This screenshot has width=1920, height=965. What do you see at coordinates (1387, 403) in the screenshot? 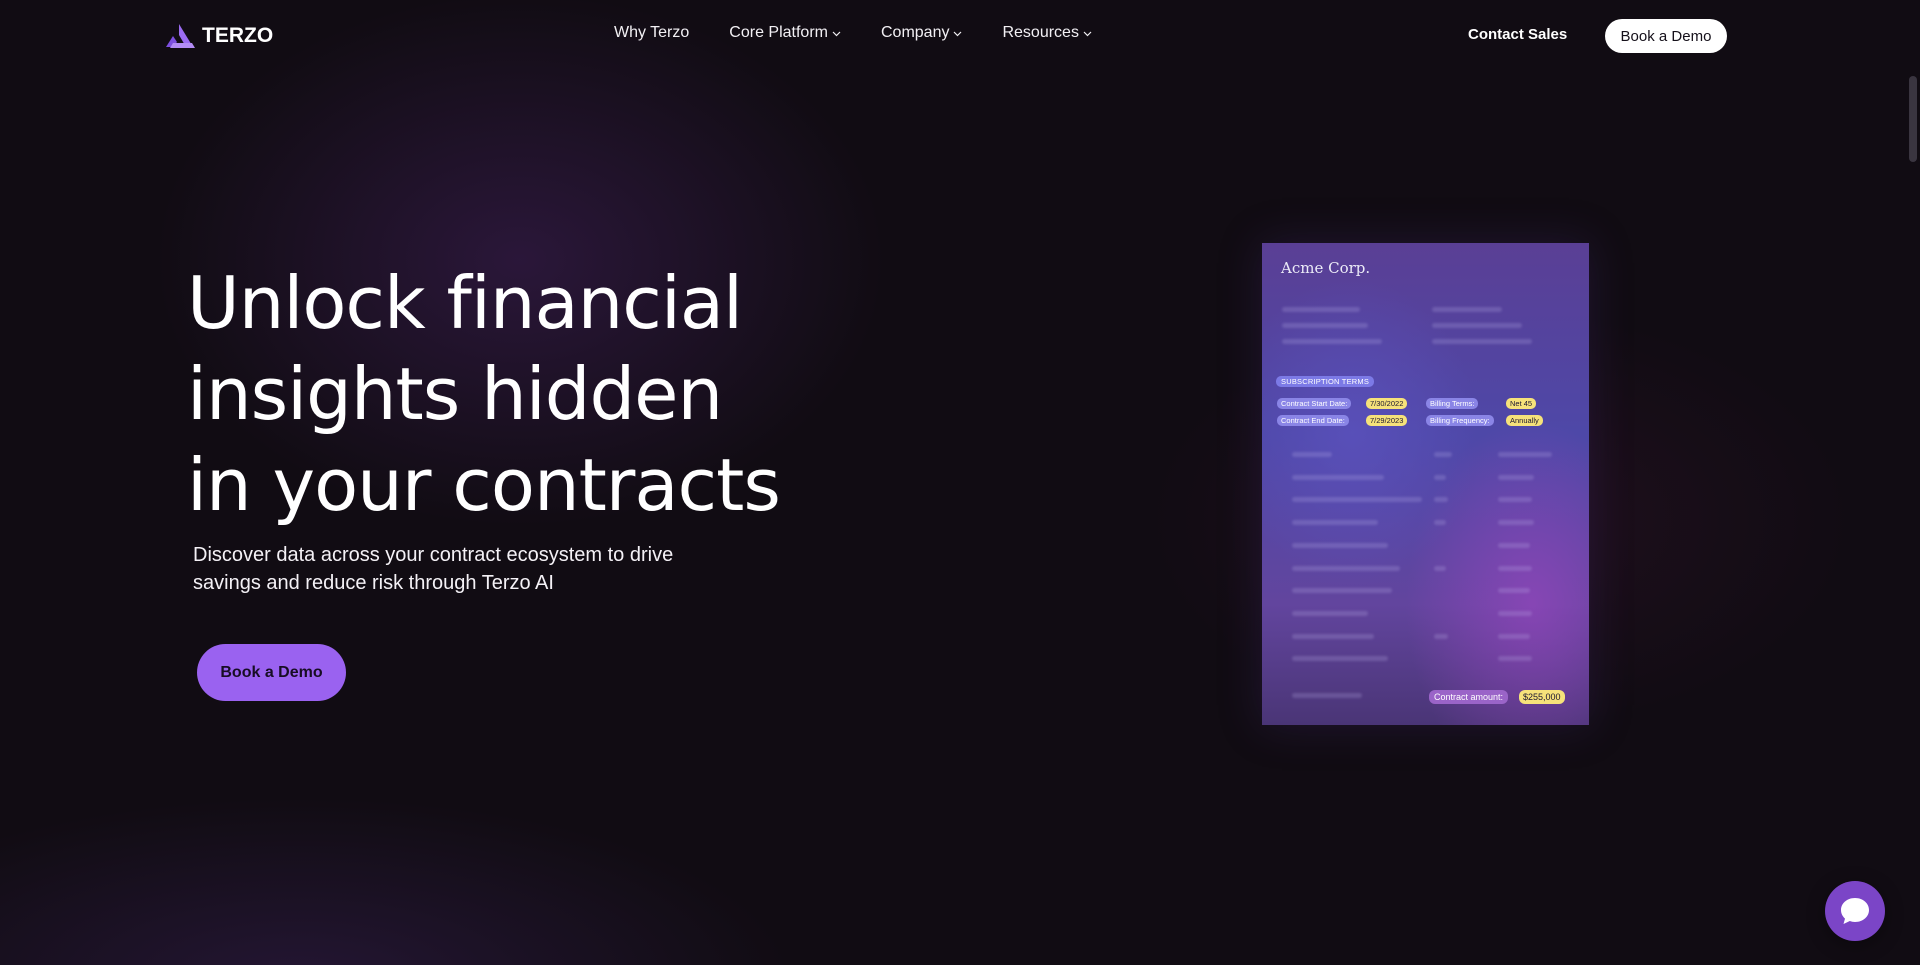
I see `contract-start-value: 7/30/2022` at bounding box center [1387, 403].